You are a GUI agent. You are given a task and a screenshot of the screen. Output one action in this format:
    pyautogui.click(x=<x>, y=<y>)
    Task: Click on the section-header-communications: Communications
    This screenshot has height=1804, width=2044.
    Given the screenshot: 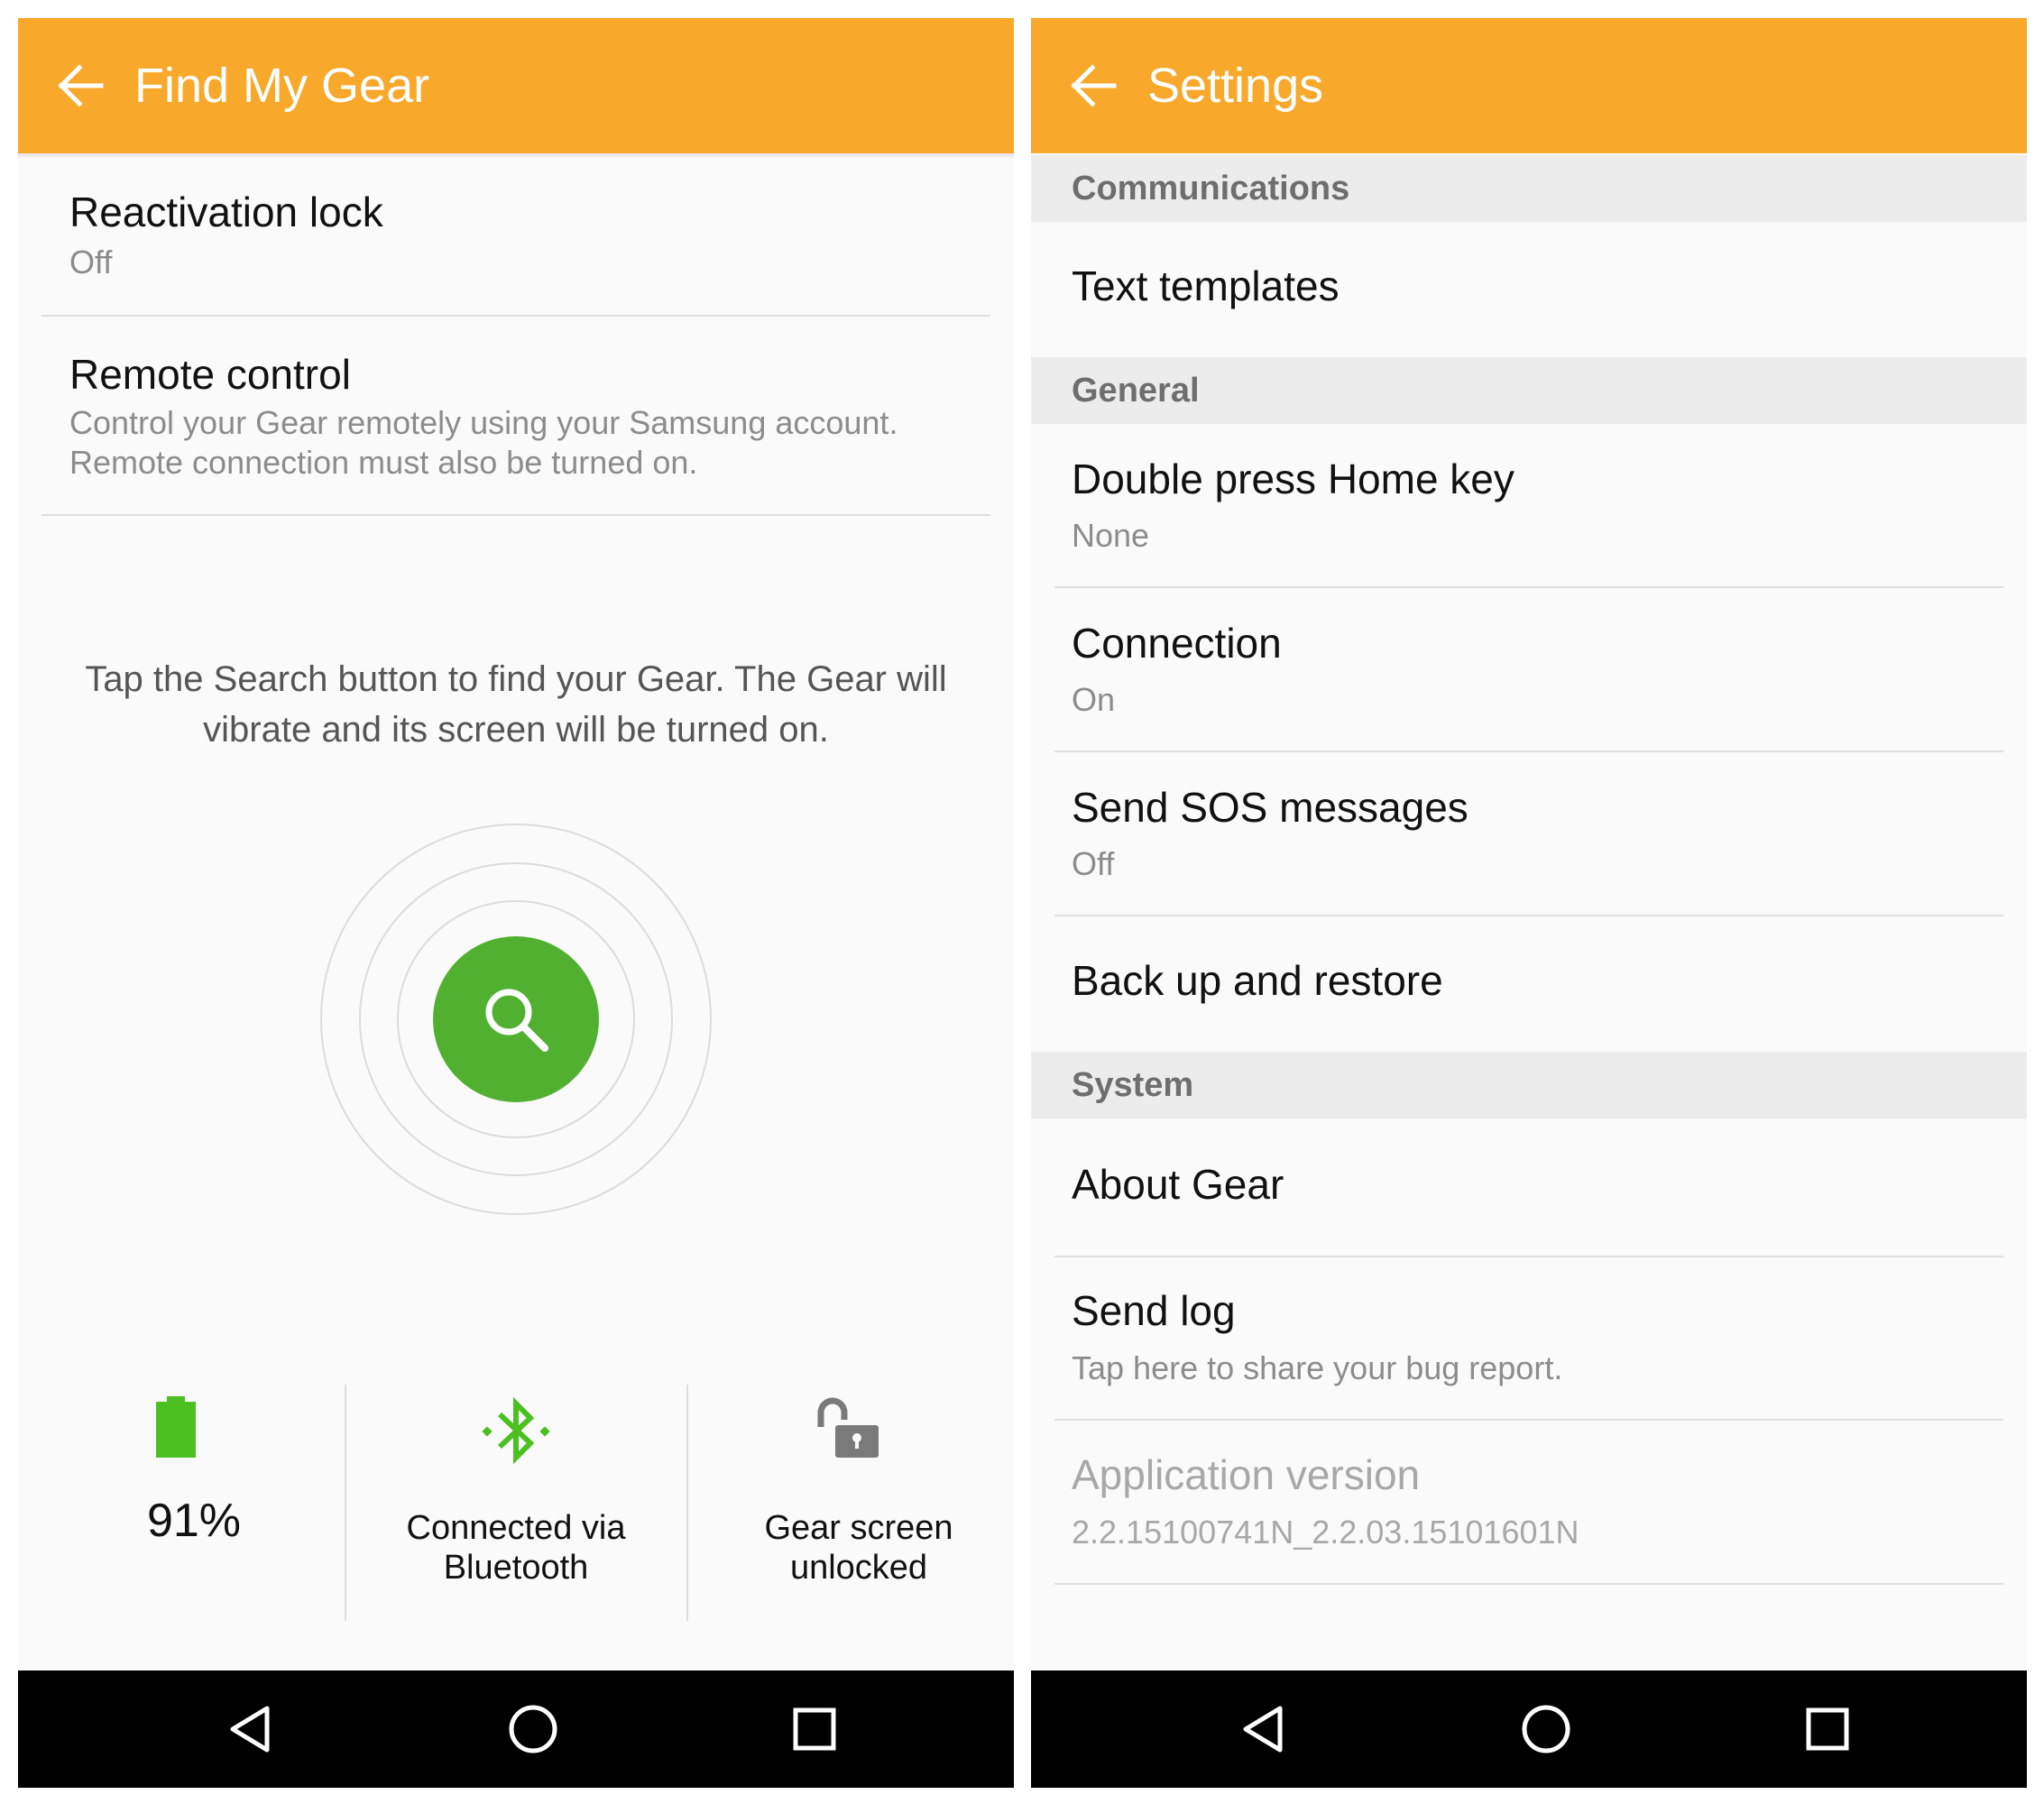 What is the action you would take?
    pyautogui.click(x=1529, y=188)
    